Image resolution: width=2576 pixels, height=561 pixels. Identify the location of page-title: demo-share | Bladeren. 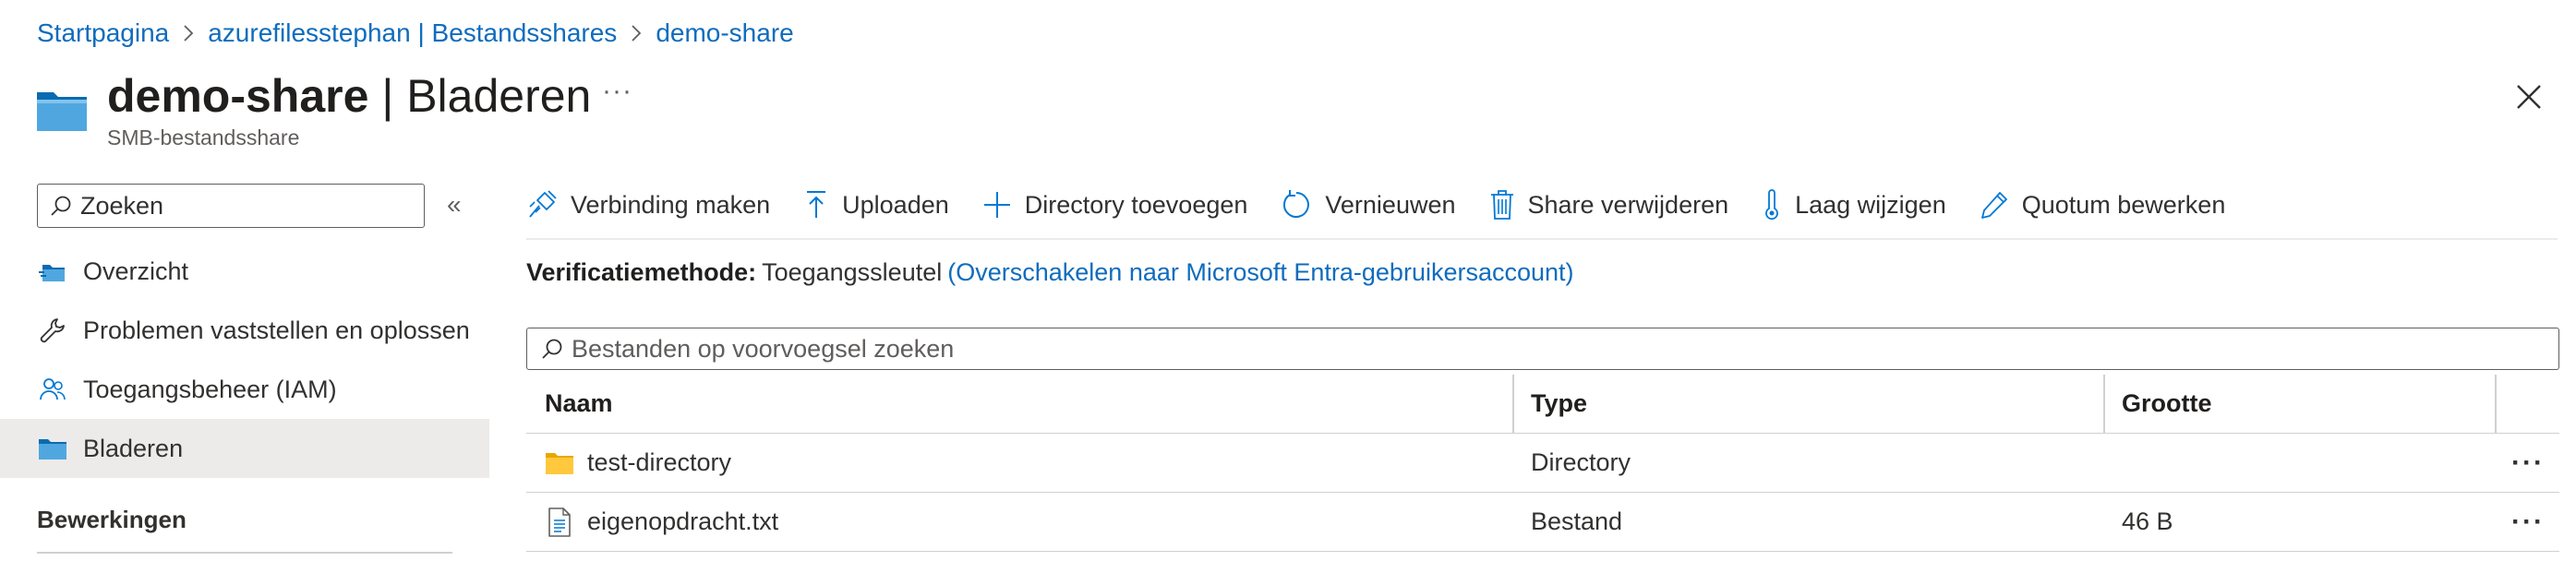
(349, 95).